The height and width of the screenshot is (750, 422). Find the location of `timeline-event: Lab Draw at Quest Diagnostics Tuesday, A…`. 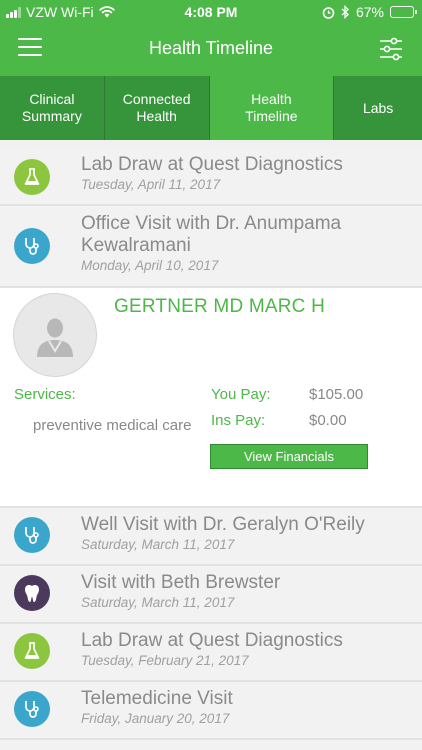

timeline-event: Lab Draw at Quest Diagnostics Tuesday, A… is located at coordinates (211, 177).